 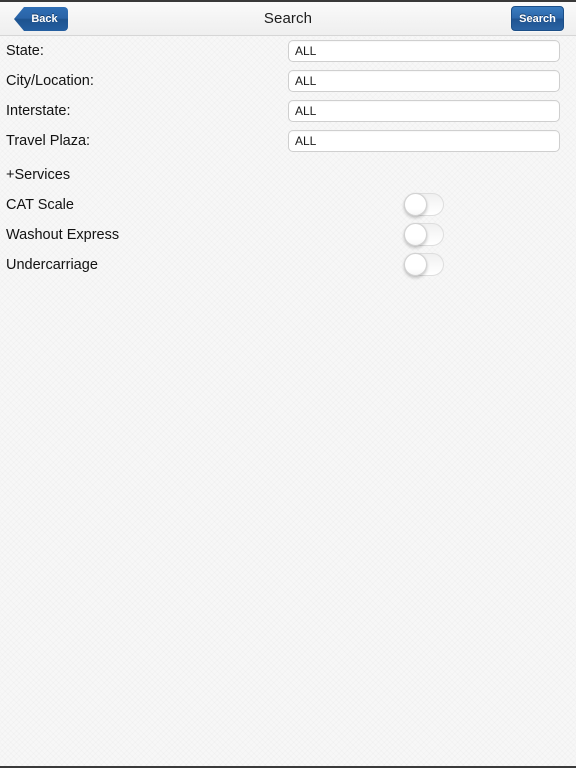 What do you see at coordinates (38, 175) in the screenshot?
I see `services-section-label: +Services` at bounding box center [38, 175].